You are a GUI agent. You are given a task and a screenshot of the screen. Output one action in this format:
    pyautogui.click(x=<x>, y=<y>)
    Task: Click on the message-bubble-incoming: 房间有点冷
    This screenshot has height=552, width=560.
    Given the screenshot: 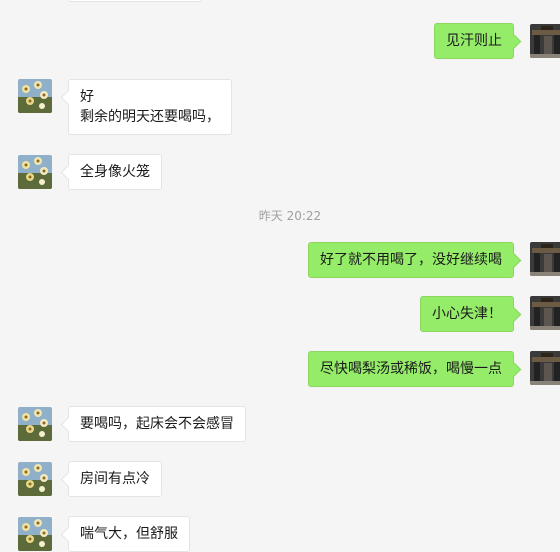 What is the action you would take?
    pyautogui.click(x=115, y=479)
    